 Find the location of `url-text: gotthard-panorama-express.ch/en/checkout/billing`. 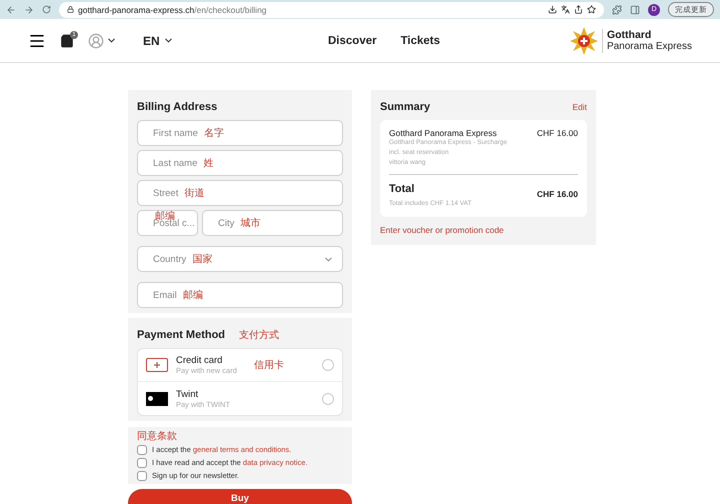

url-text: gotthard-panorama-express.ch/en/checkout/billing is located at coordinates (172, 9).